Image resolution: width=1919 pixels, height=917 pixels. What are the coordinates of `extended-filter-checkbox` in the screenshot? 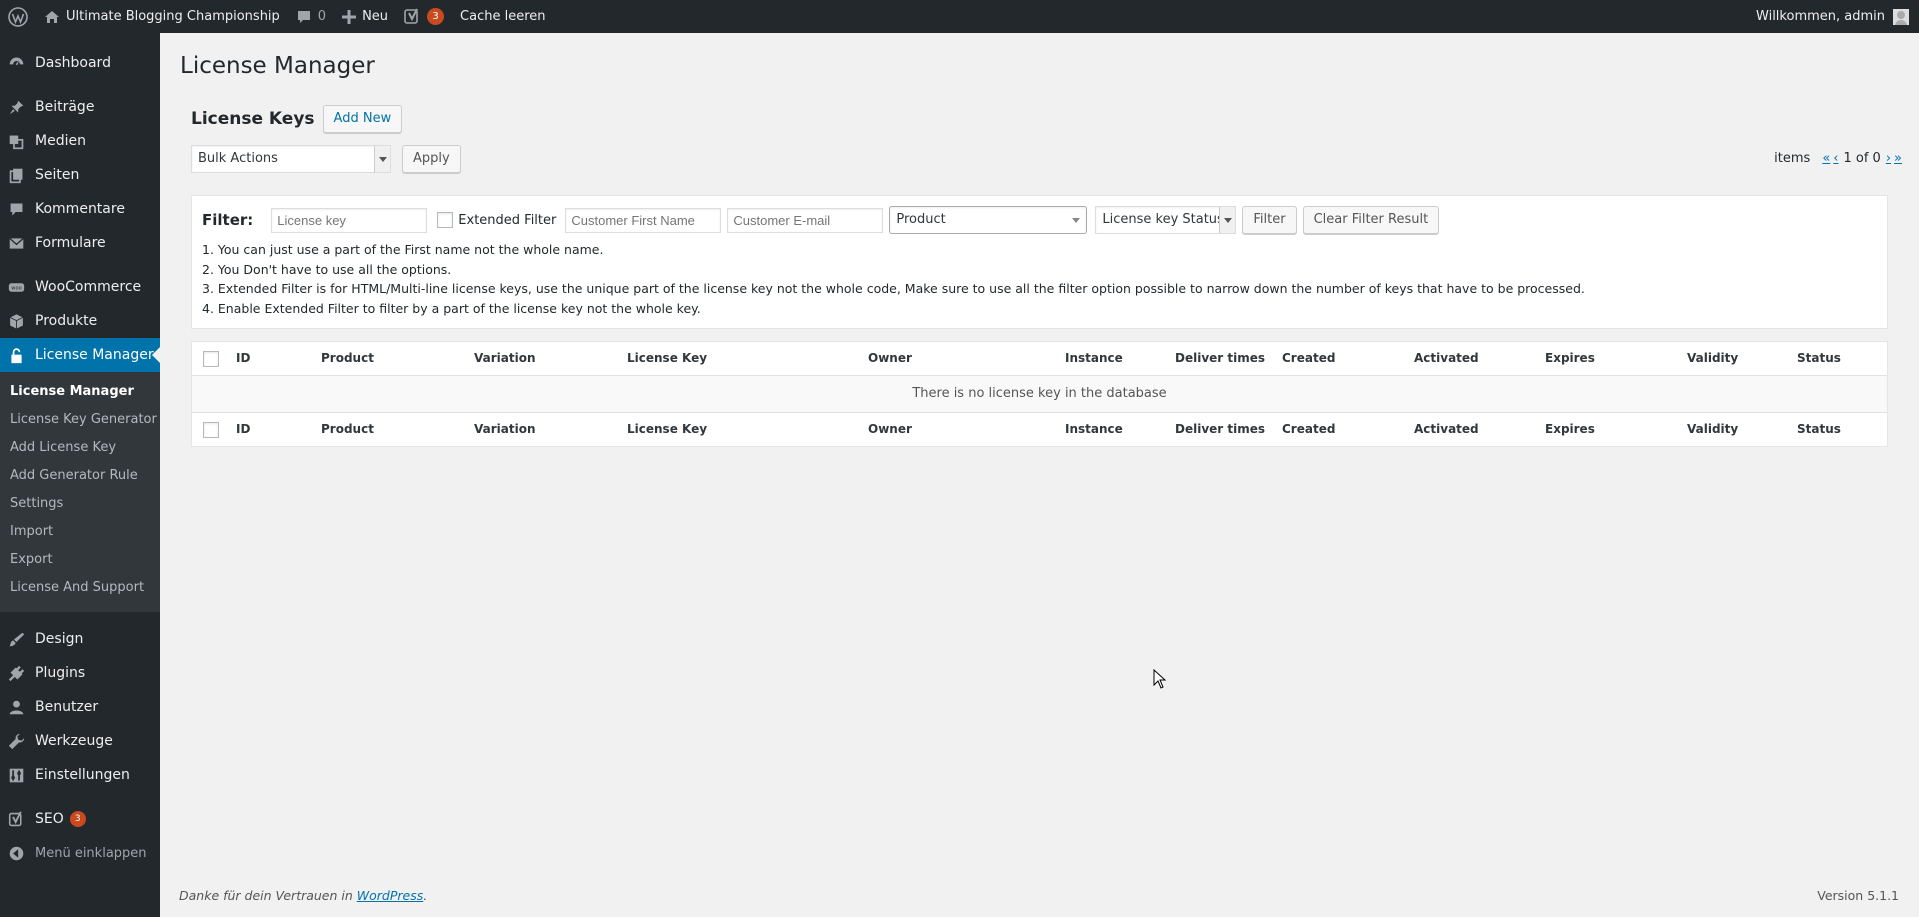 It's located at (445, 220).